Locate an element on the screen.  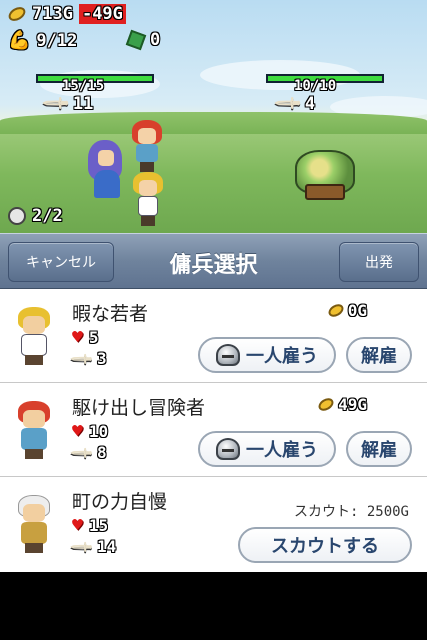
kill-counter: 2/2 is located at coordinates (35, 216).